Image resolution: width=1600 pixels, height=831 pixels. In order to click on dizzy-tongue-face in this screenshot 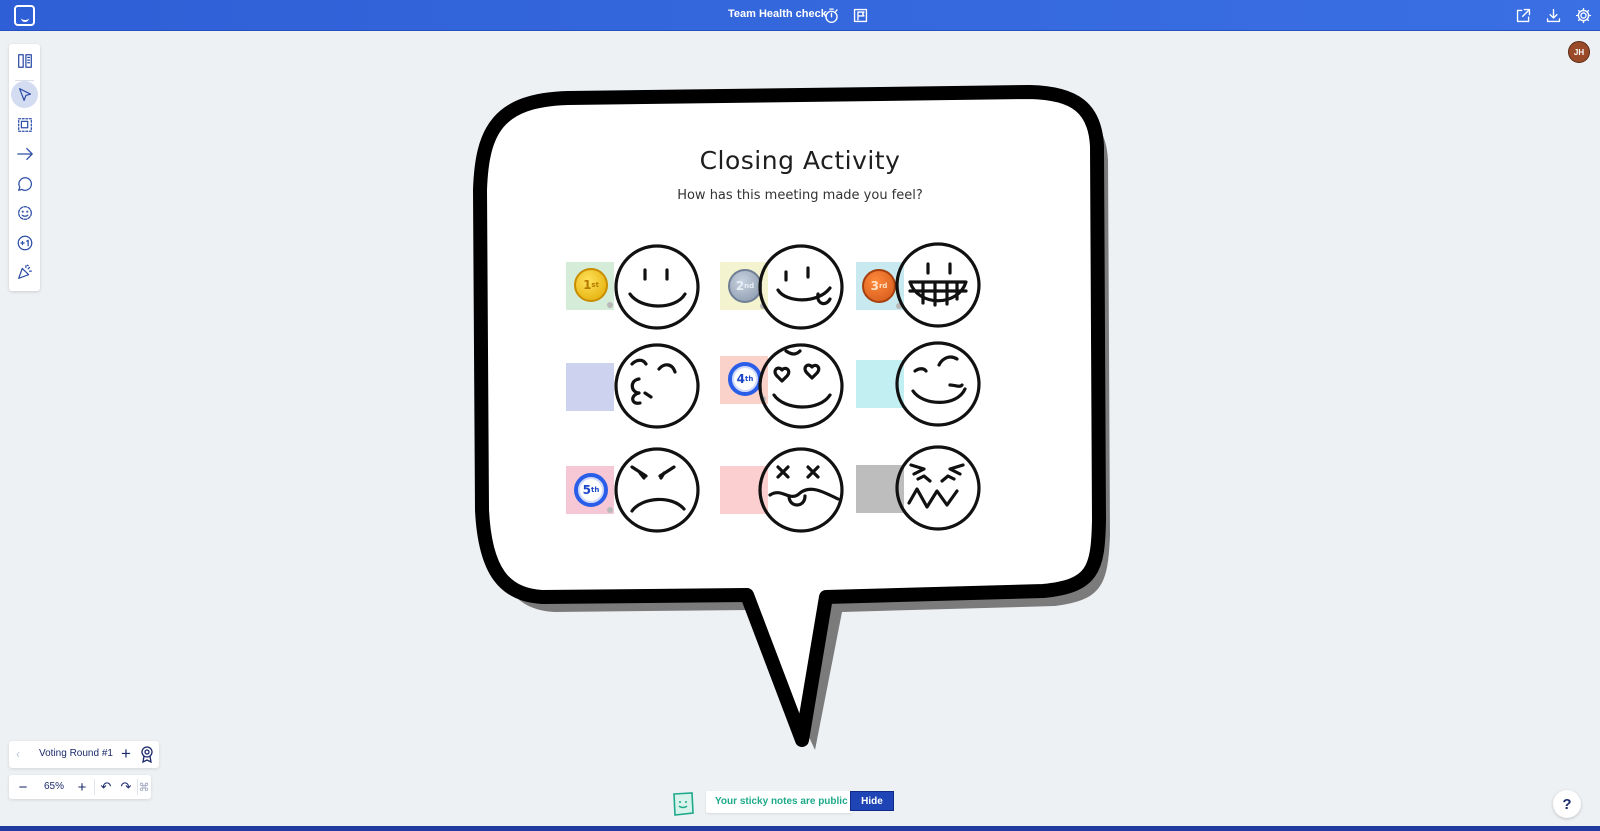, I will do `click(801, 490)`.